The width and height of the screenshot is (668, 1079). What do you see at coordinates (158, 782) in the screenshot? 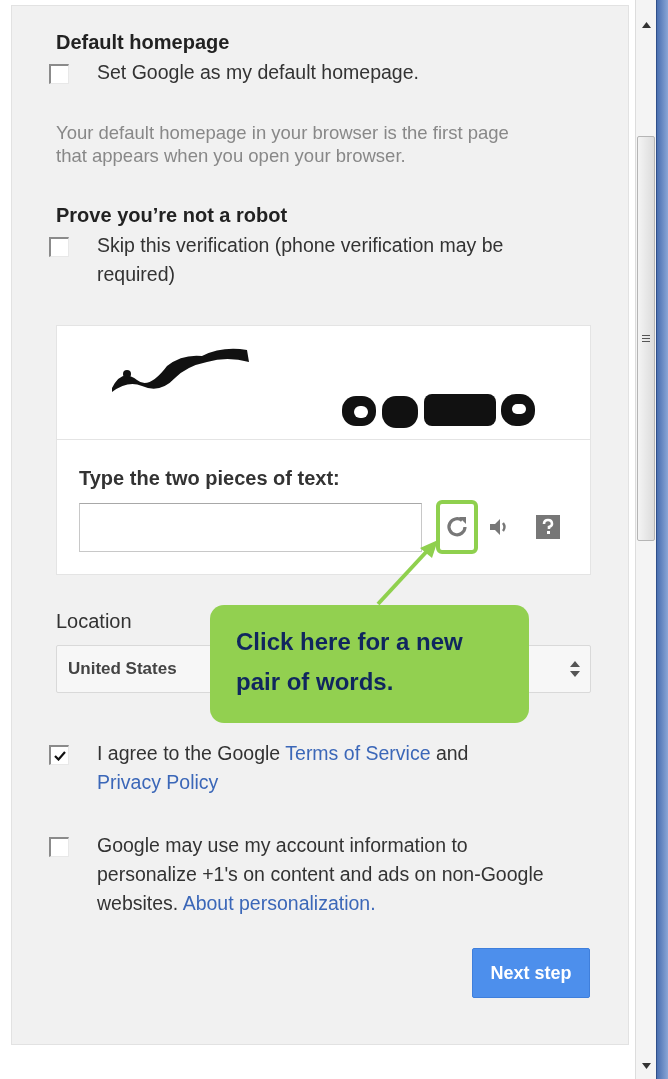
I see `link: Privacy Policy` at bounding box center [158, 782].